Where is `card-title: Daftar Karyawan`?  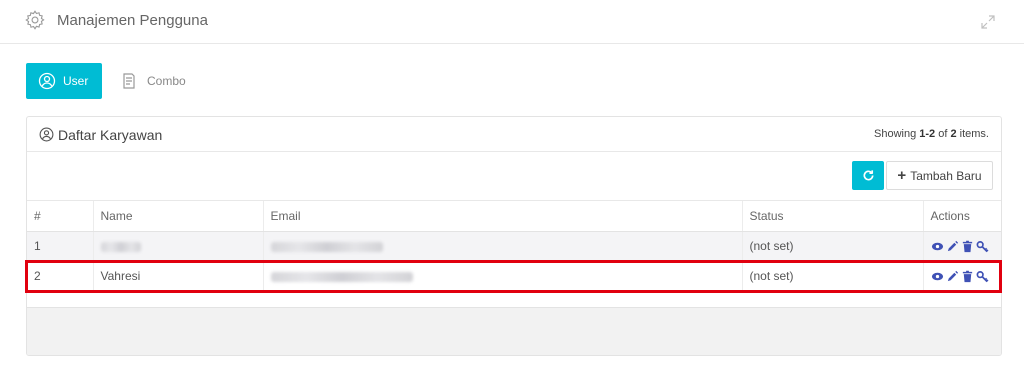 card-title: Daftar Karyawan is located at coordinates (110, 135).